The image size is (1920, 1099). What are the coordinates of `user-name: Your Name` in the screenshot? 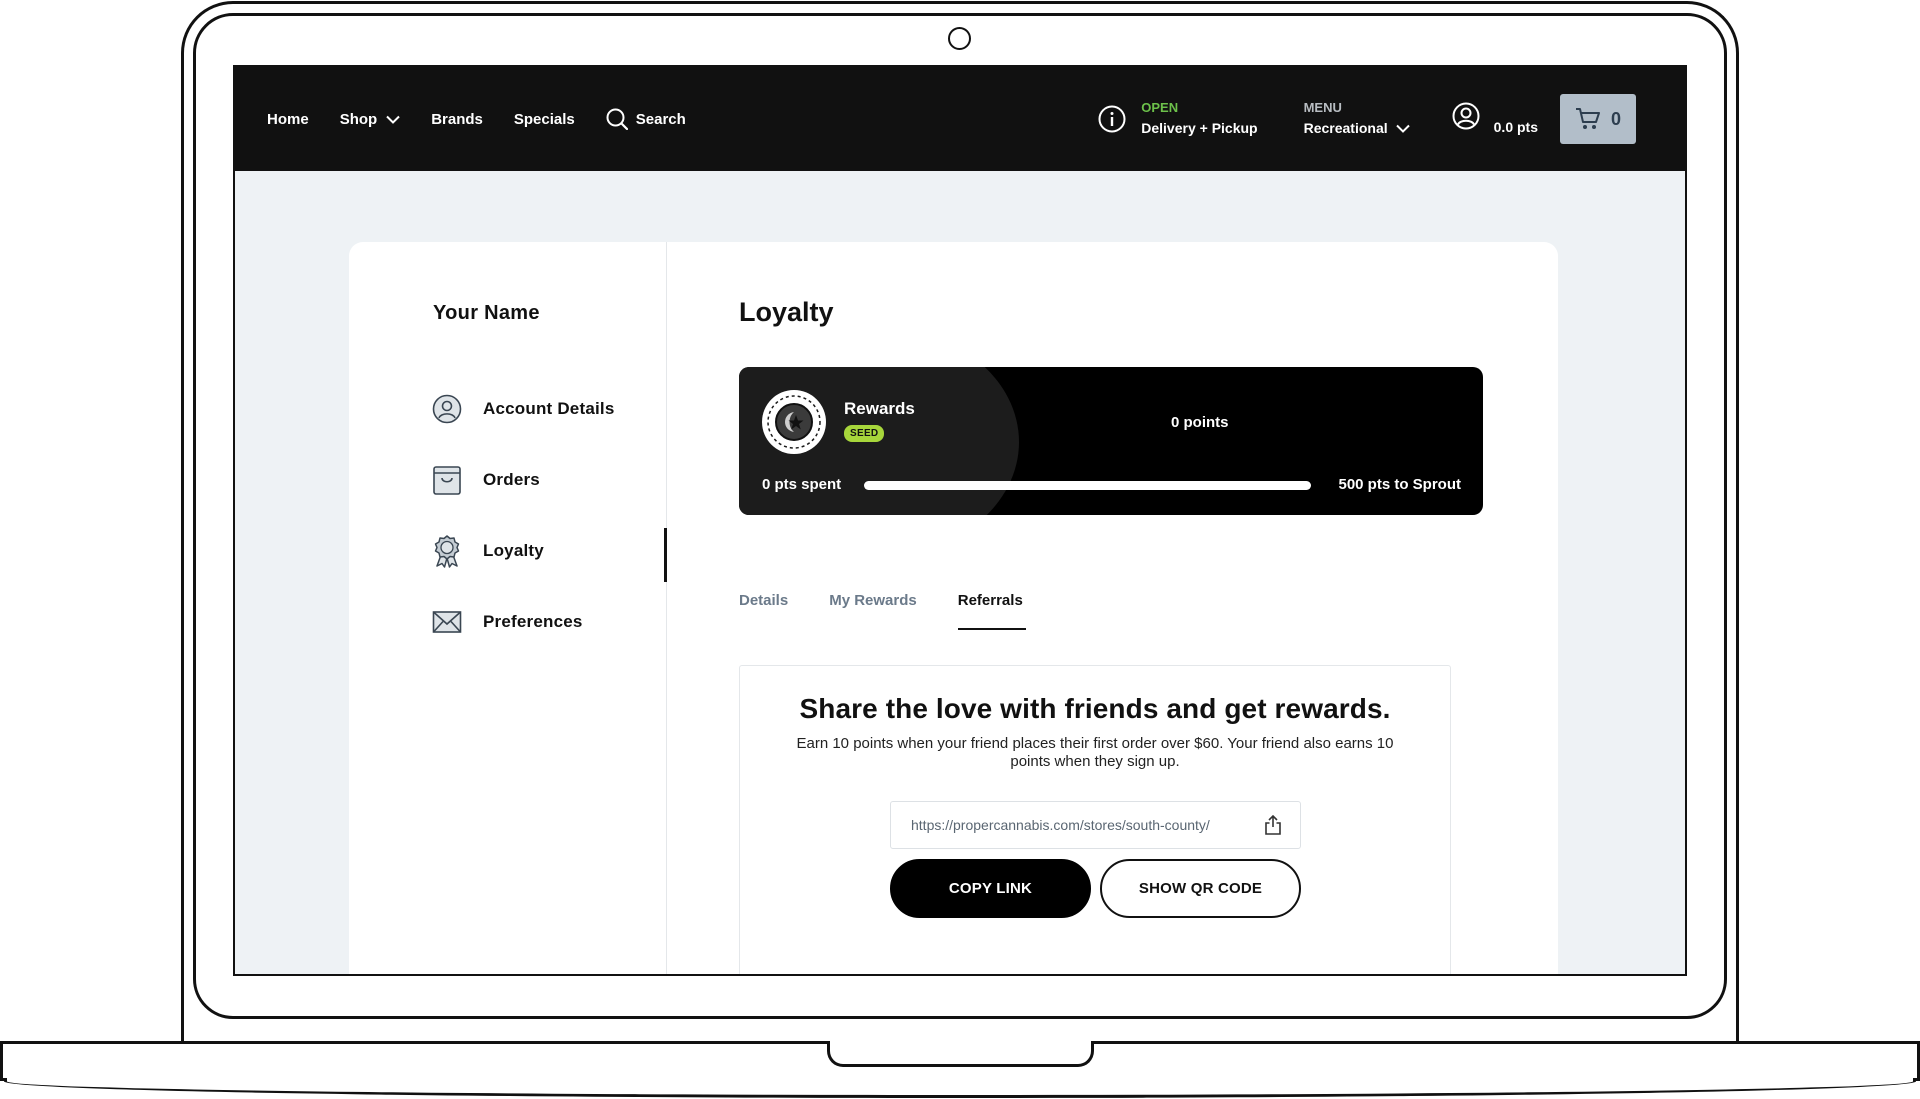 It's located at (486, 313).